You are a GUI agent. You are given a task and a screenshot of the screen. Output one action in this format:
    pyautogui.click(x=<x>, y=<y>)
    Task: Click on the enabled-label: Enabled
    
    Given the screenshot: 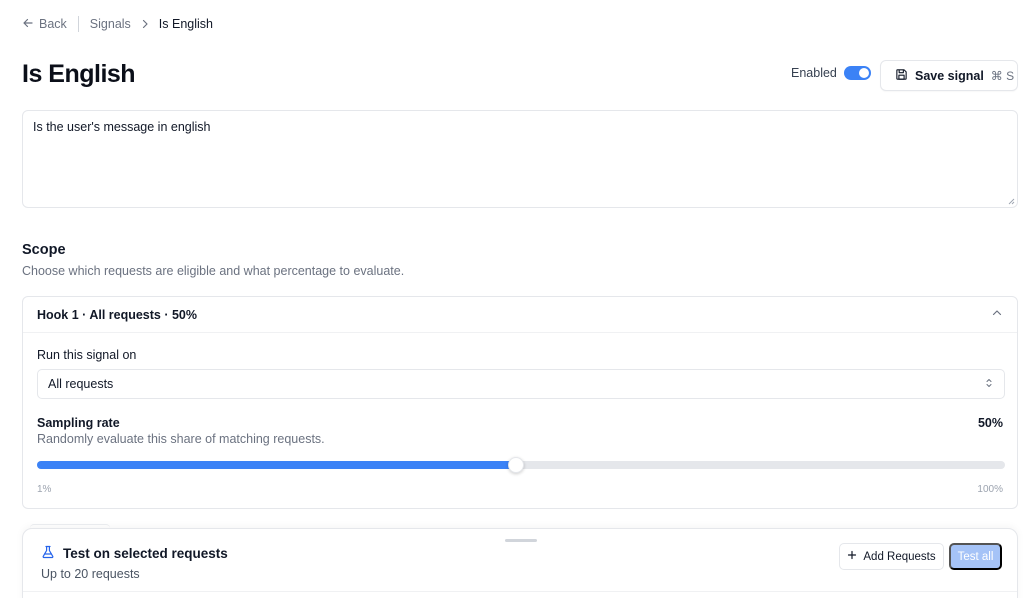 What is the action you would take?
    pyautogui.click(x=814, y=73)
    